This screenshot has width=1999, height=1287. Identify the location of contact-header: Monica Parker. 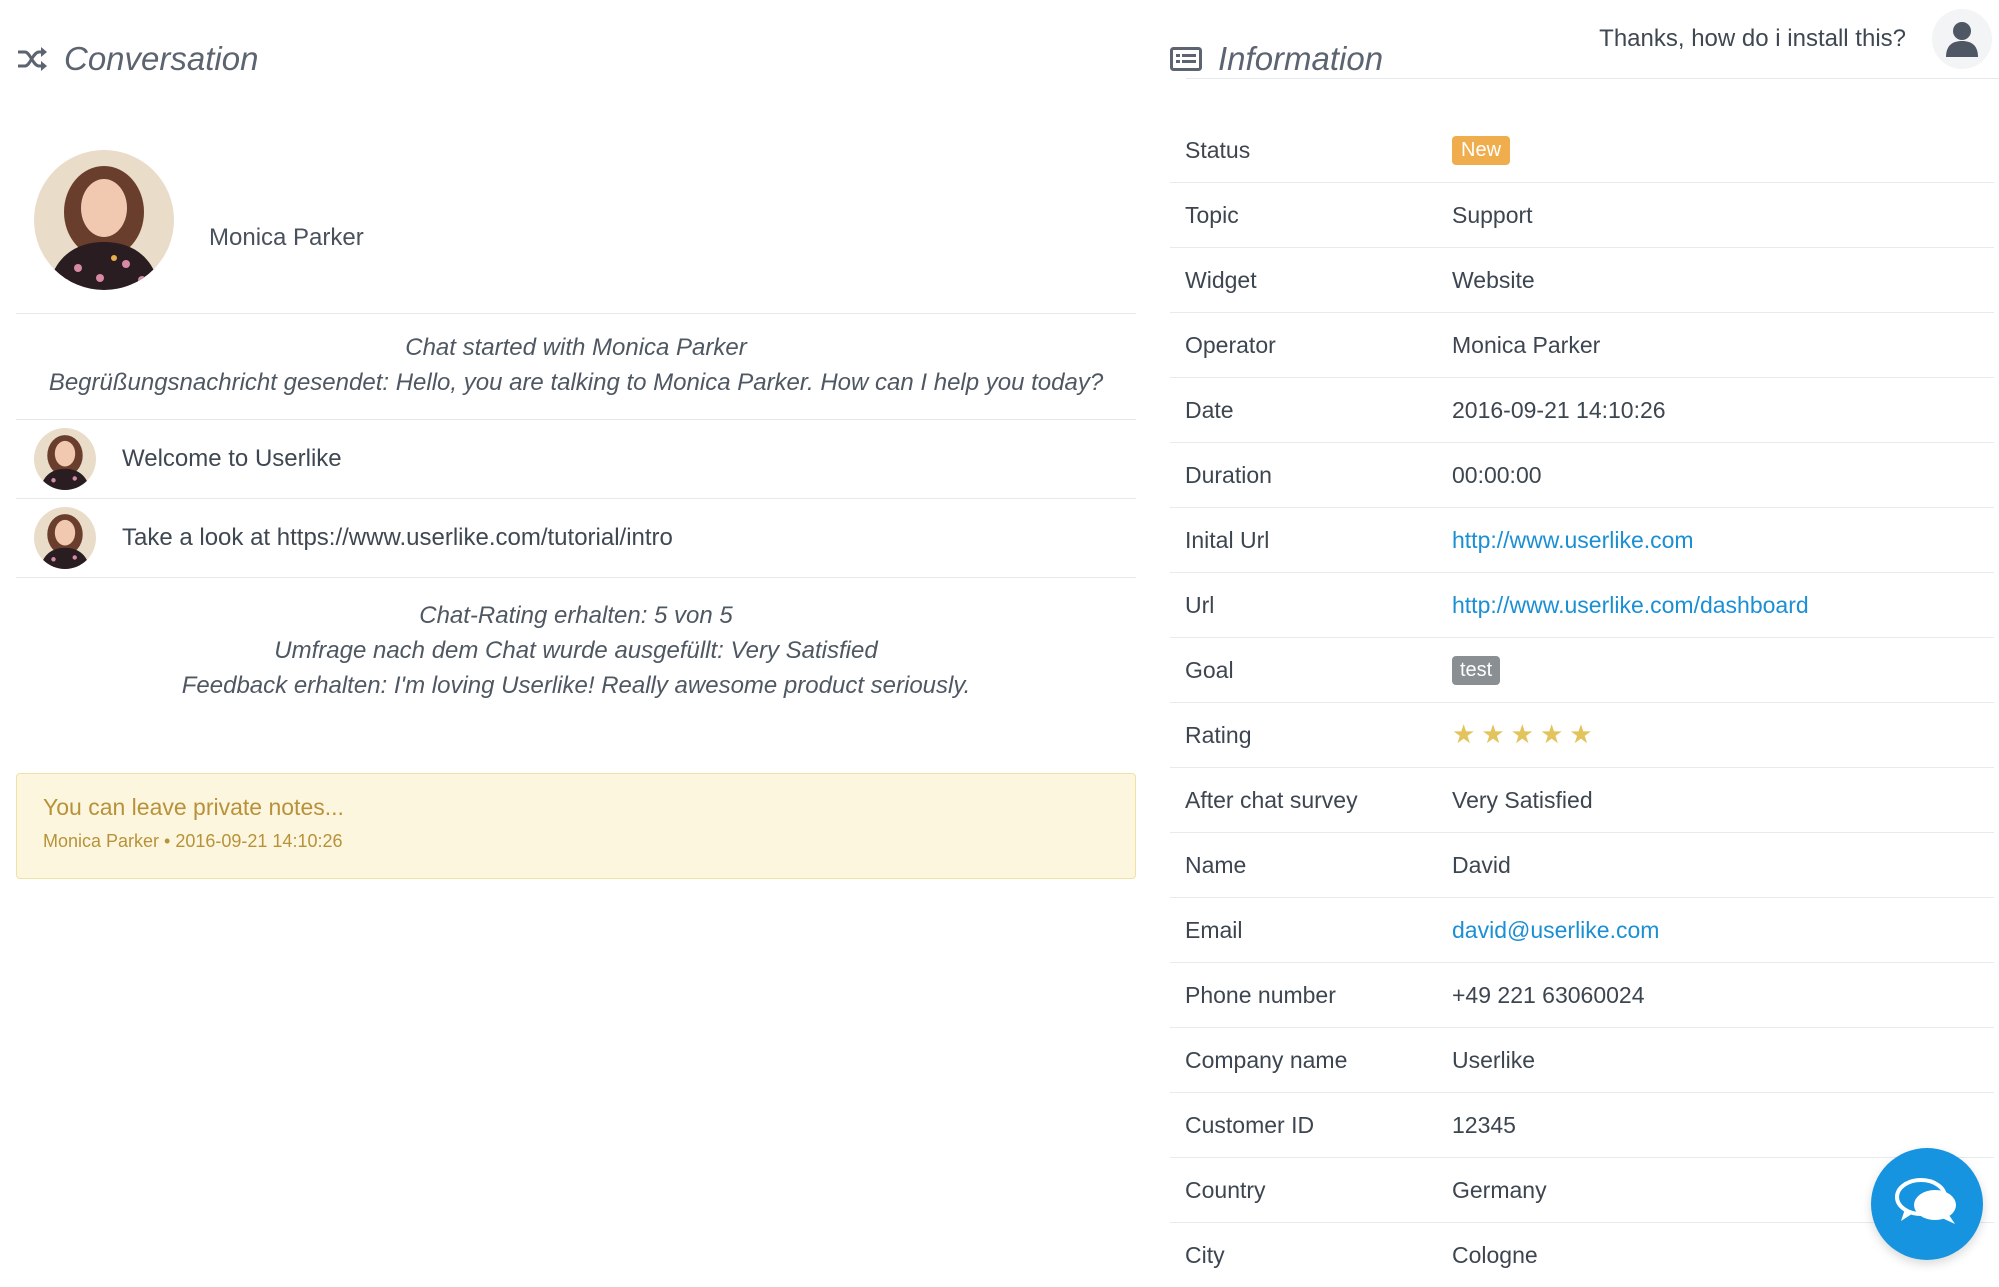
(576, 216).